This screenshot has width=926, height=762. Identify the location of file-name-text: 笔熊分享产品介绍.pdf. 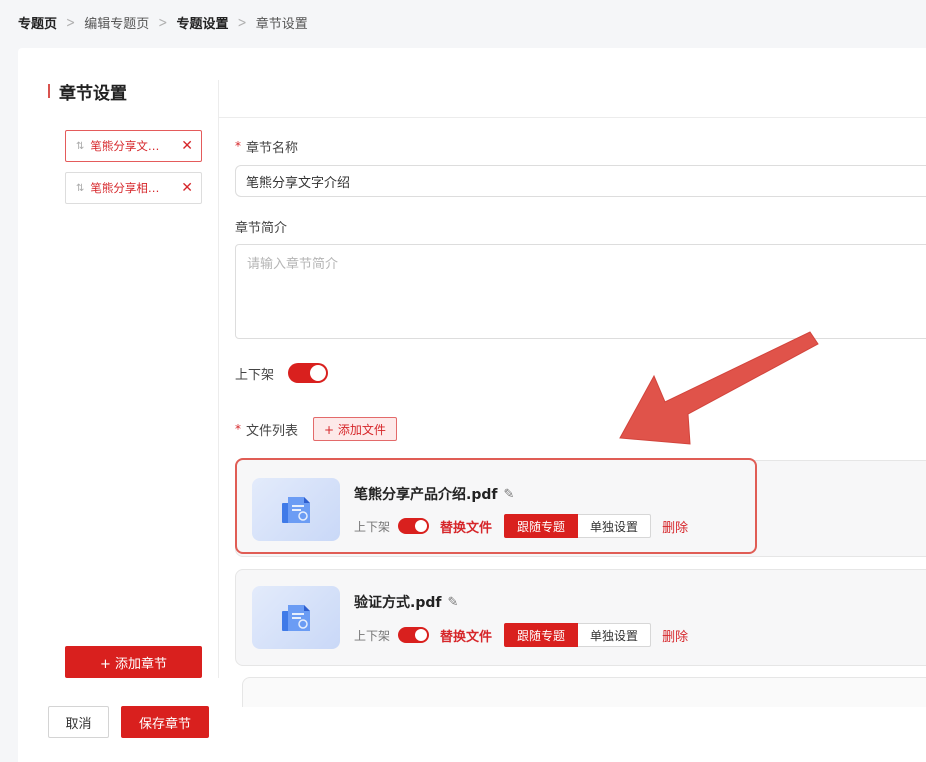
(426, 495).